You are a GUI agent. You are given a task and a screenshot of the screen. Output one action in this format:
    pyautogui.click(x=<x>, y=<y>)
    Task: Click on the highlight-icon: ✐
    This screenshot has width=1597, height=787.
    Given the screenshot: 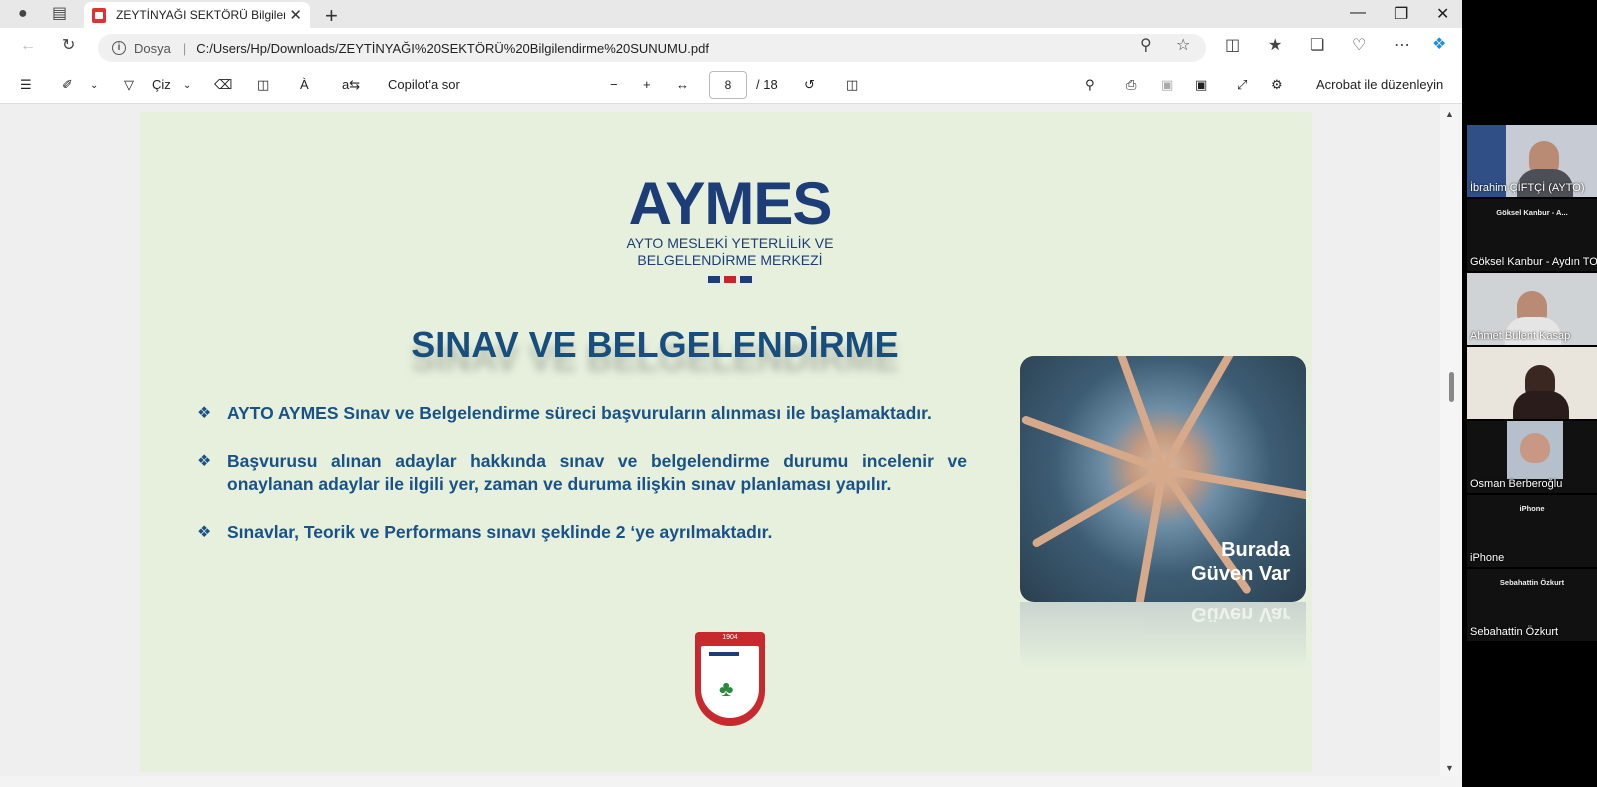 What is the action you would take?
    pyautogui.click(x=67, y=85)
    